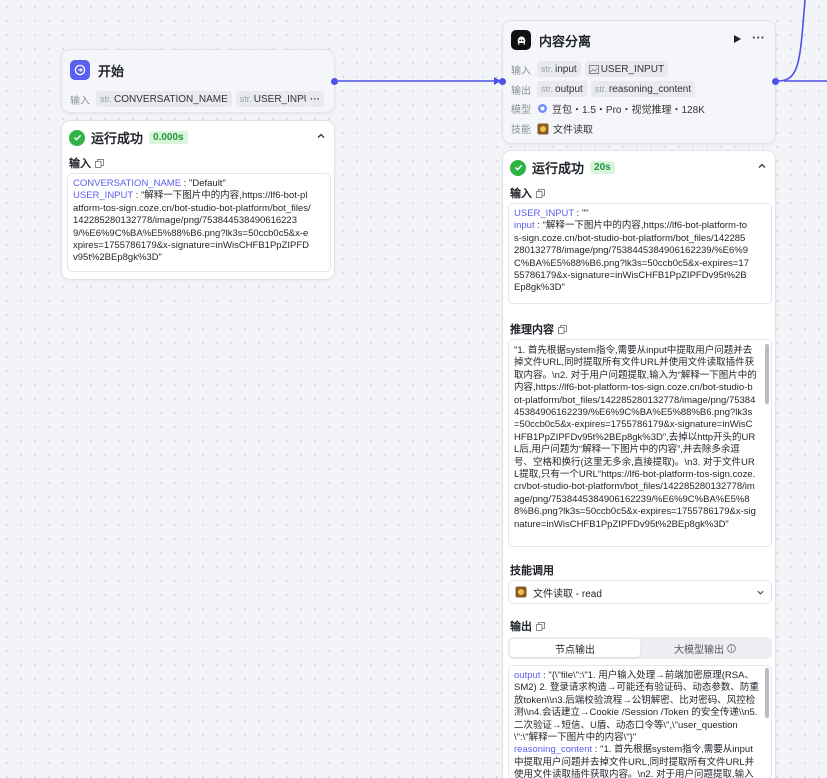 The image size is (827, 778). I want to click on content-output-title: 输出, so click(527, 626).